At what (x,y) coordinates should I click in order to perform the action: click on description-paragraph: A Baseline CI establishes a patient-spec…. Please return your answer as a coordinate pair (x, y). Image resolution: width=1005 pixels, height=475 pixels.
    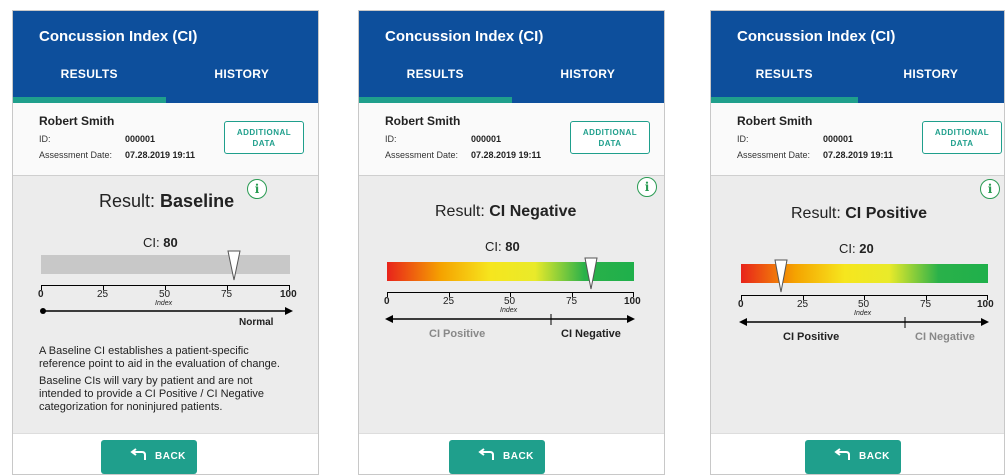
    Looking at the image, I should click on (159, 357).